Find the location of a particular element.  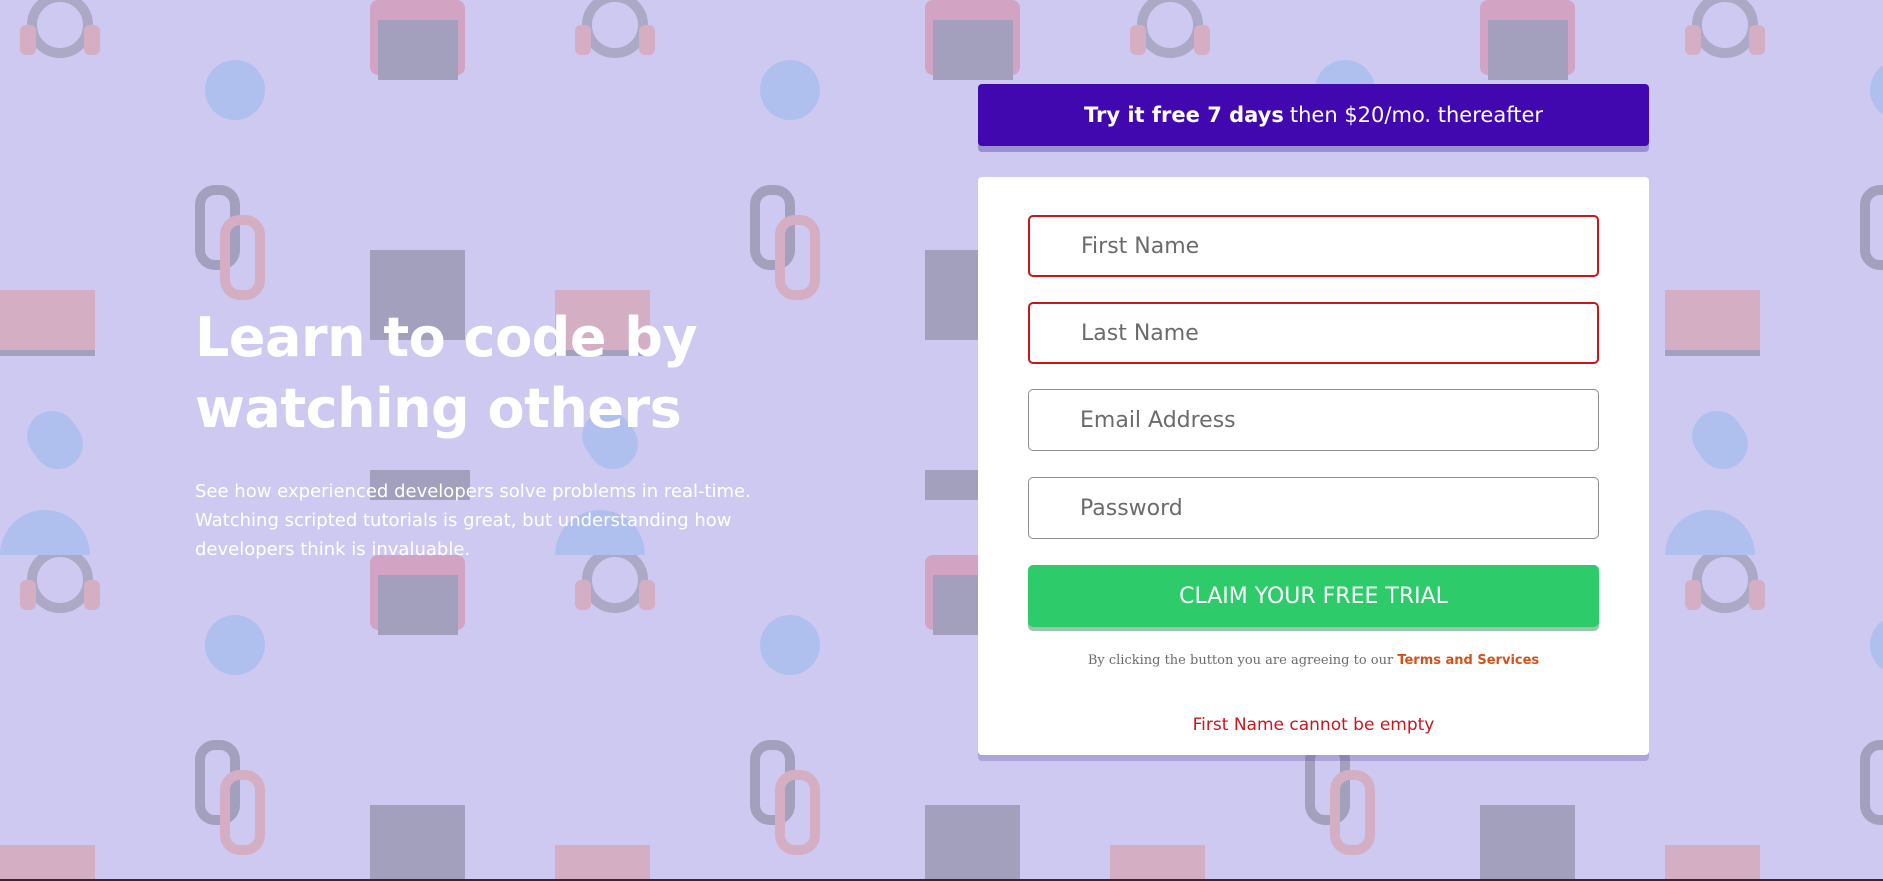

hero-title: Learn to code by watching others is located at coordinates (446, 373).